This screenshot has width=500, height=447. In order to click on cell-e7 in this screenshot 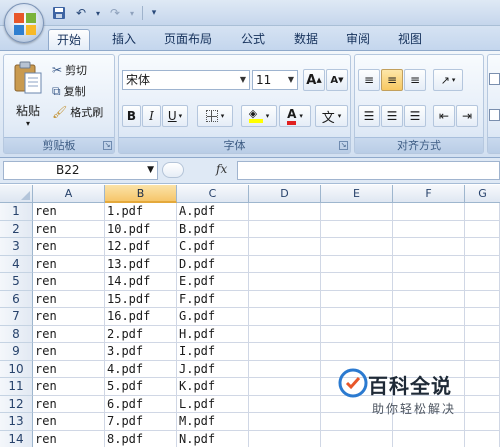, I will do `click(357, 317)`.